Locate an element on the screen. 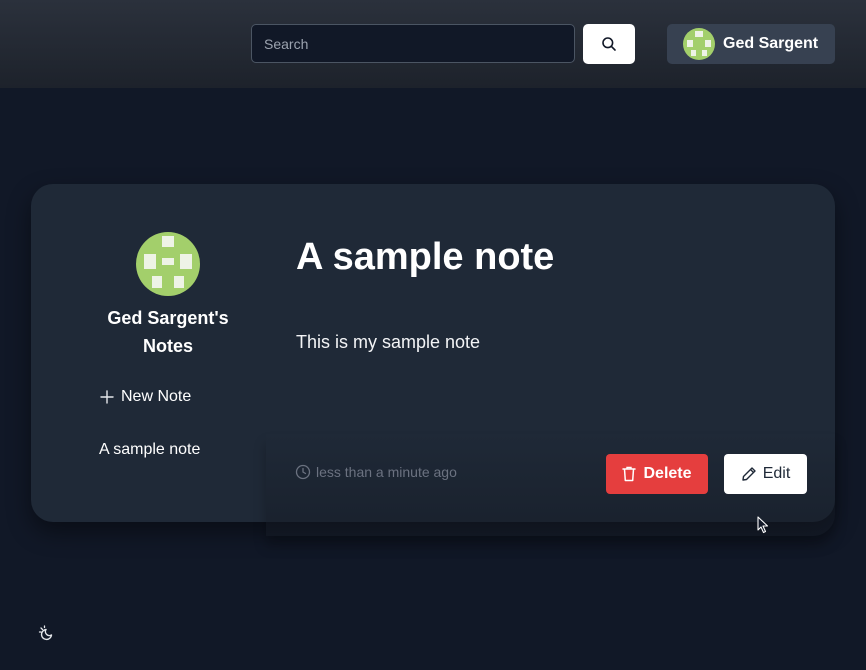 This screenshot has height=670, width=866. edit-label: Edit is located at coordinates (776, 473).